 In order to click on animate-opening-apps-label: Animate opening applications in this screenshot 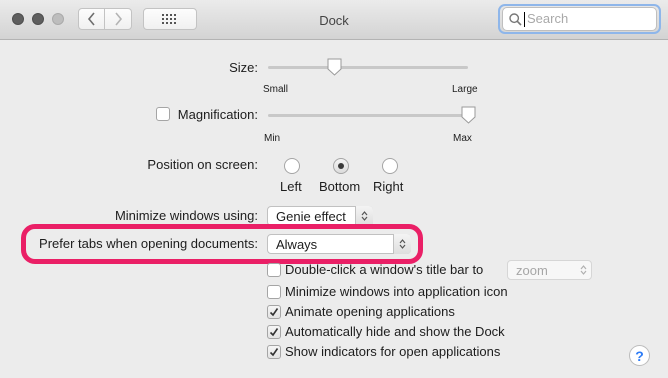, I will do `click(370, 311)`.